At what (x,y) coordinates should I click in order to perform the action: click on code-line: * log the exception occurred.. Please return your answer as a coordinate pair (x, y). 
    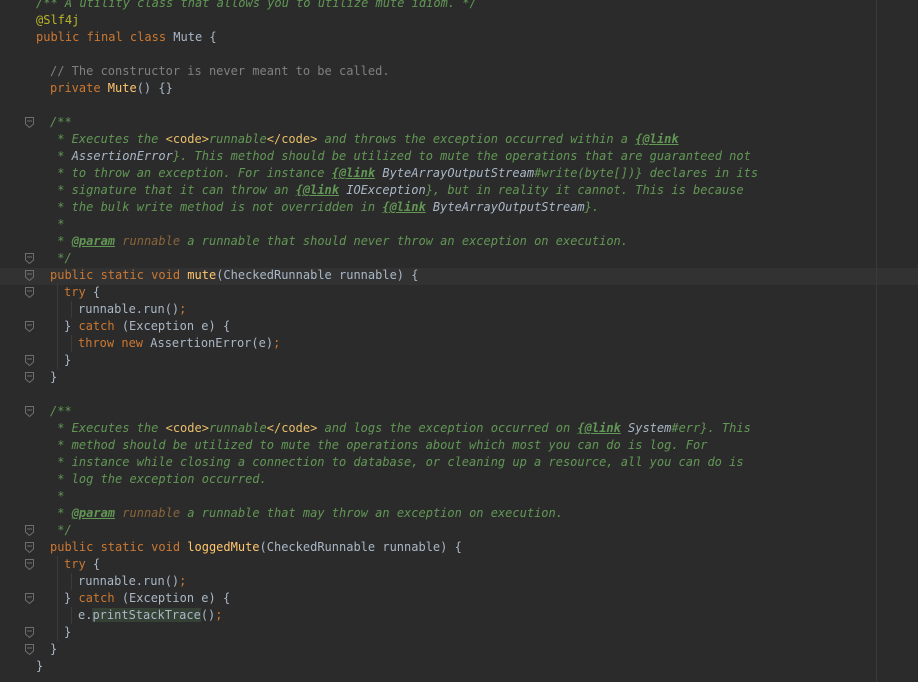
    Looking at the image, I should click on (459, 479).